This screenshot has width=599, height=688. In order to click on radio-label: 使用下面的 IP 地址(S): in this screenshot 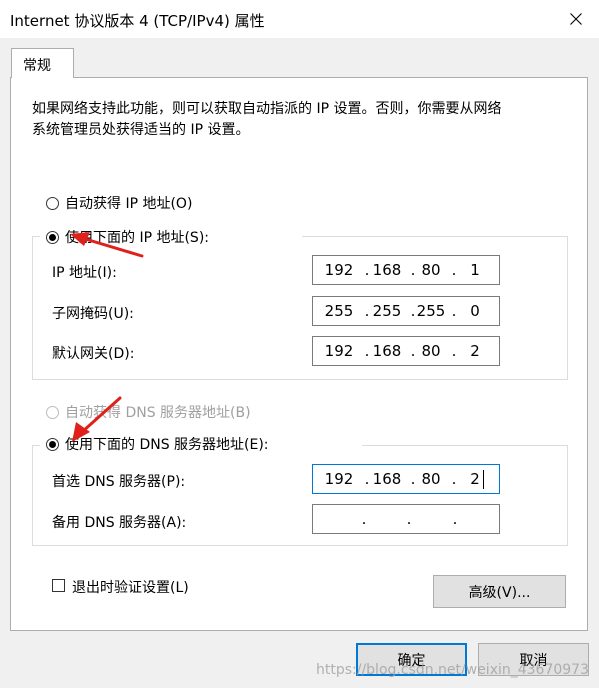, I will do `click(137, 238)`.